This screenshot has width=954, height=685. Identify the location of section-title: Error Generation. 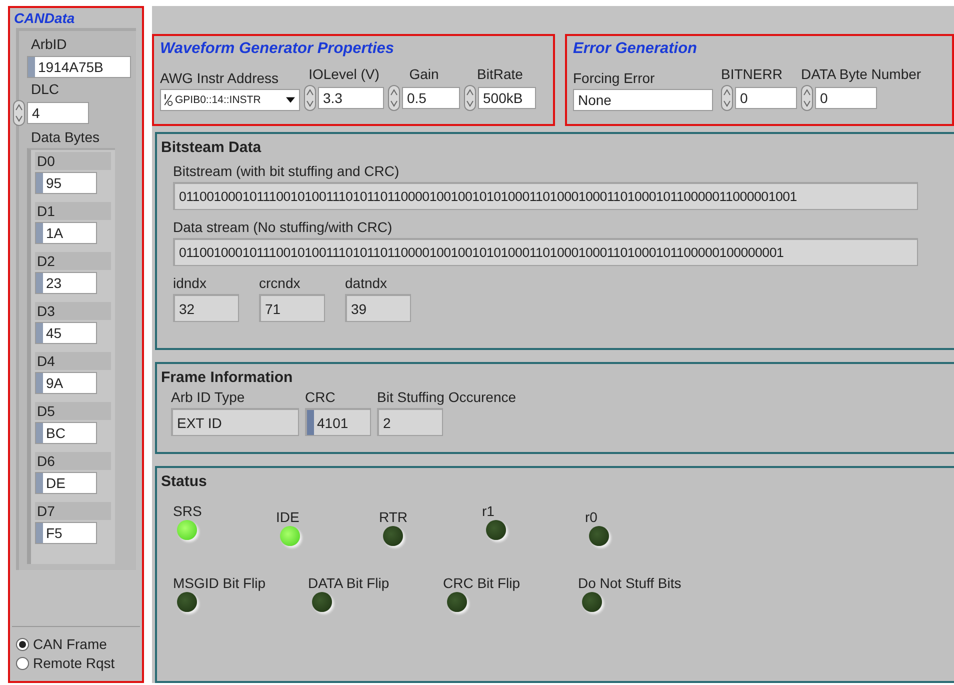
(635, 49).